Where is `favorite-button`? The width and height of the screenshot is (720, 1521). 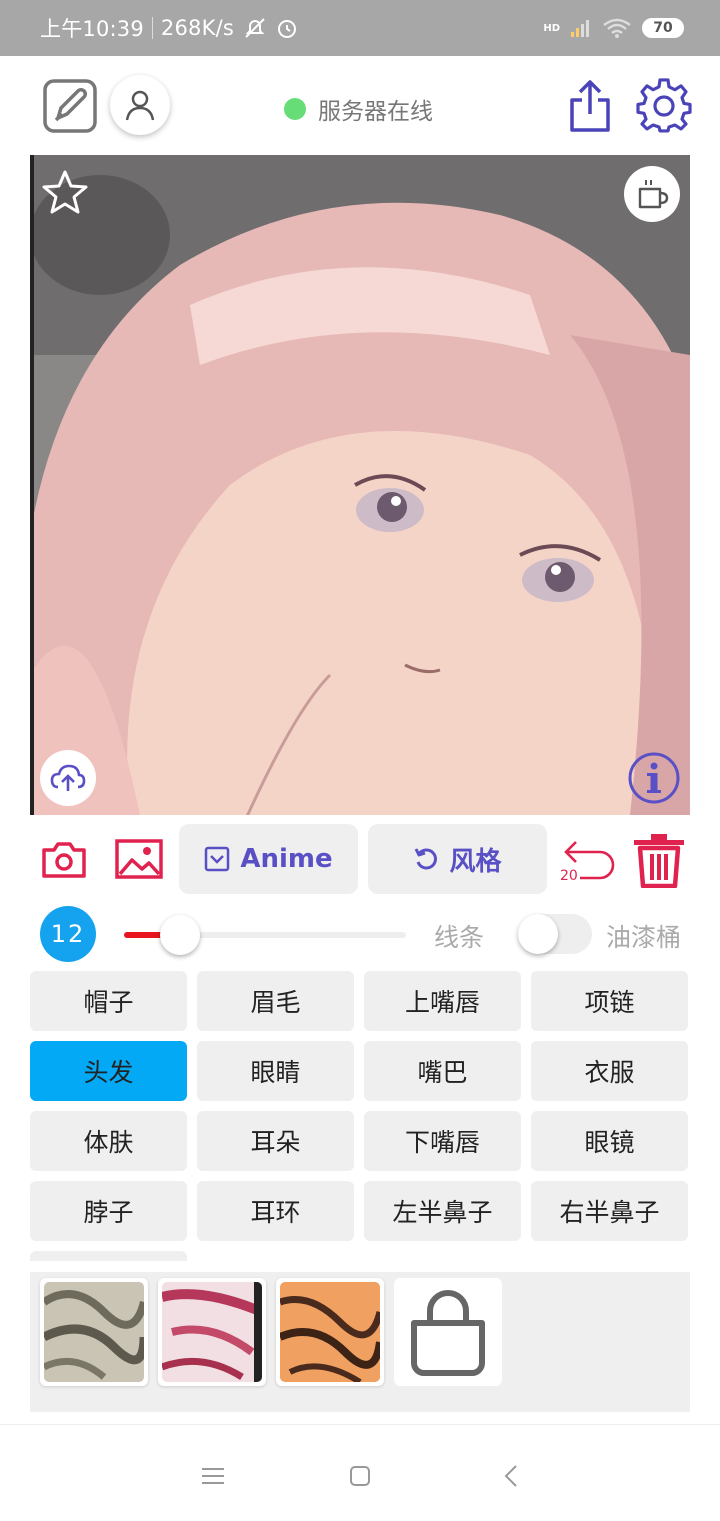 favorite-button is located at coordinates (65, 193).